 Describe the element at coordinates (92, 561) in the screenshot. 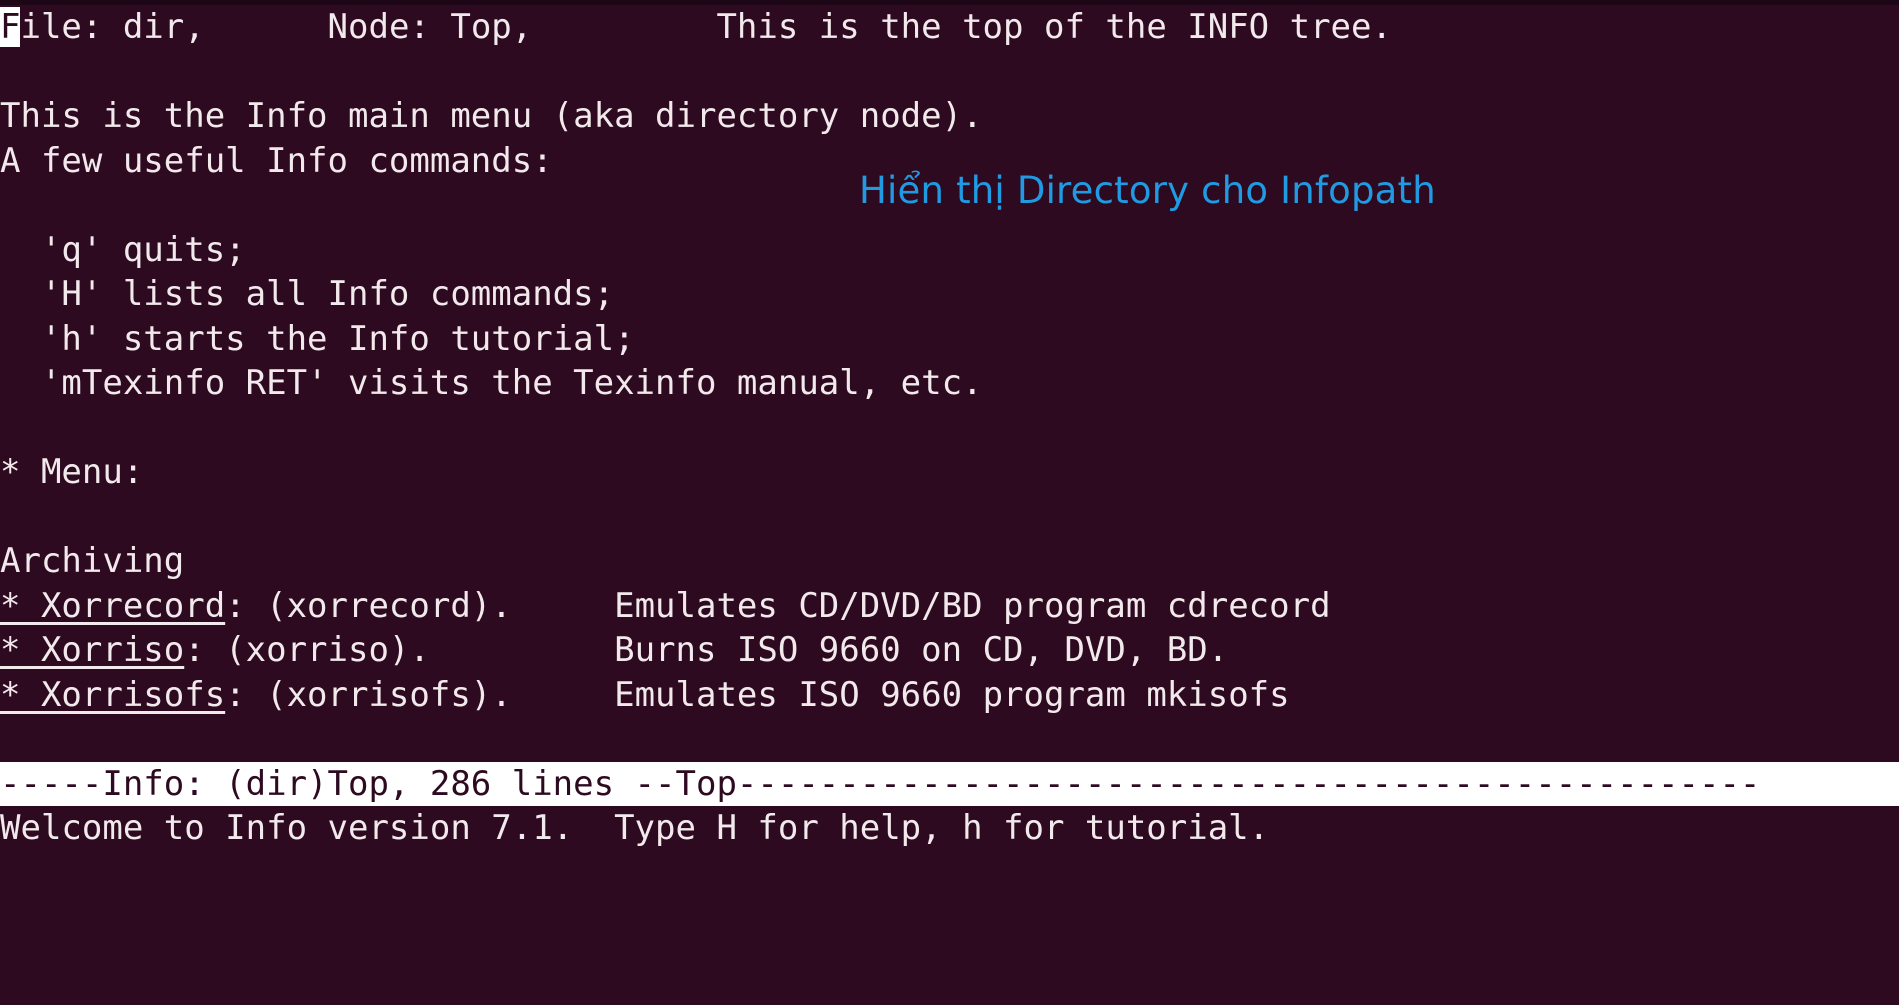

I see `menu-section-archiving: Archiving` at that location.